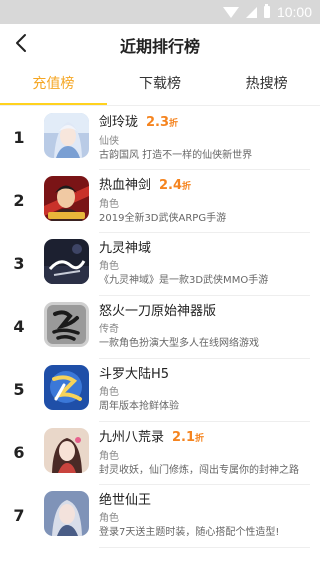  I want to click on row-divider, so click(204, 547).